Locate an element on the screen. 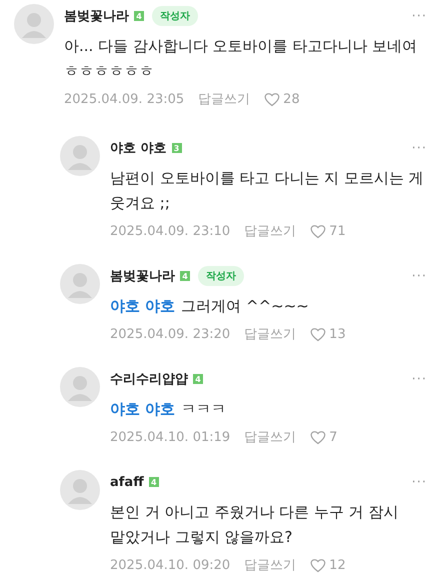  comment-text: 남편이 오토바이를 타고 다니는 지 모르시는 게 웃겨요 ;; is located at coordinates (267, 191).